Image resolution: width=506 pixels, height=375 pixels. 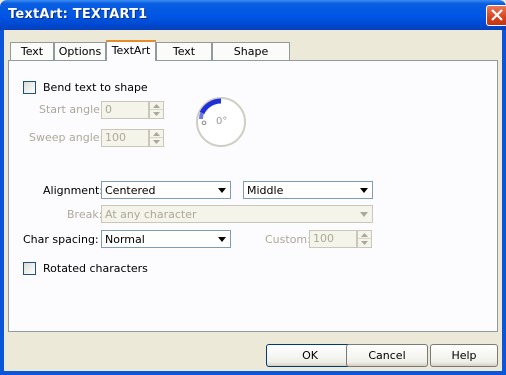 What do you see at coordinates (504, 202) in the screenshot?
I see `window-frame-right` at bounding box center [504, 202].